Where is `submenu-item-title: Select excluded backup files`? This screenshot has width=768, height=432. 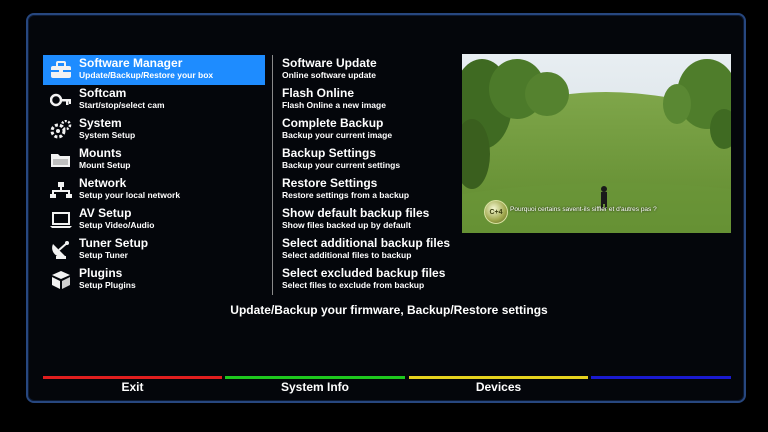
submenu-item-title: Select excluded backup files is located at coordinates (364, 273).